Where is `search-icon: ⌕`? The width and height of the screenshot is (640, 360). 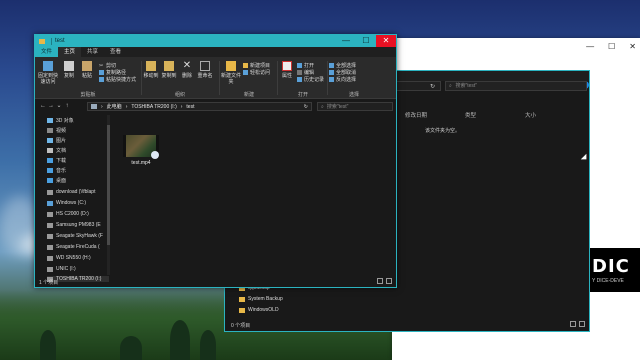 search-icon: ⌕ is located at coordinates (450, 86).